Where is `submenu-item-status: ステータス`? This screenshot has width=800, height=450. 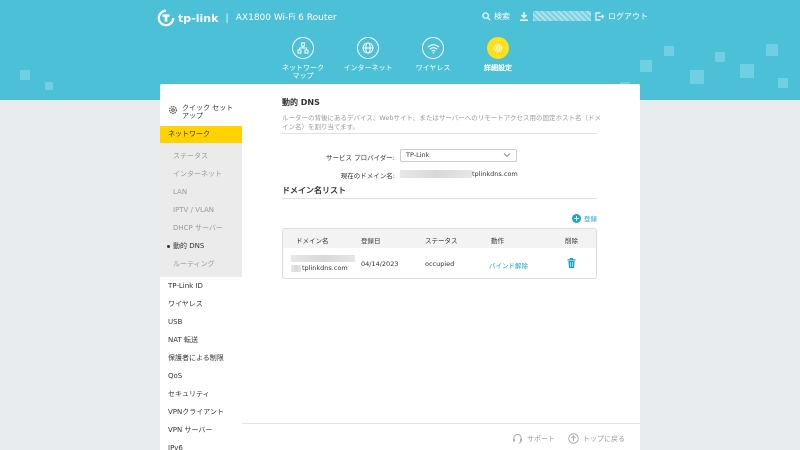
submenu-item-status: ステータス is located at coordinates (201, 156).